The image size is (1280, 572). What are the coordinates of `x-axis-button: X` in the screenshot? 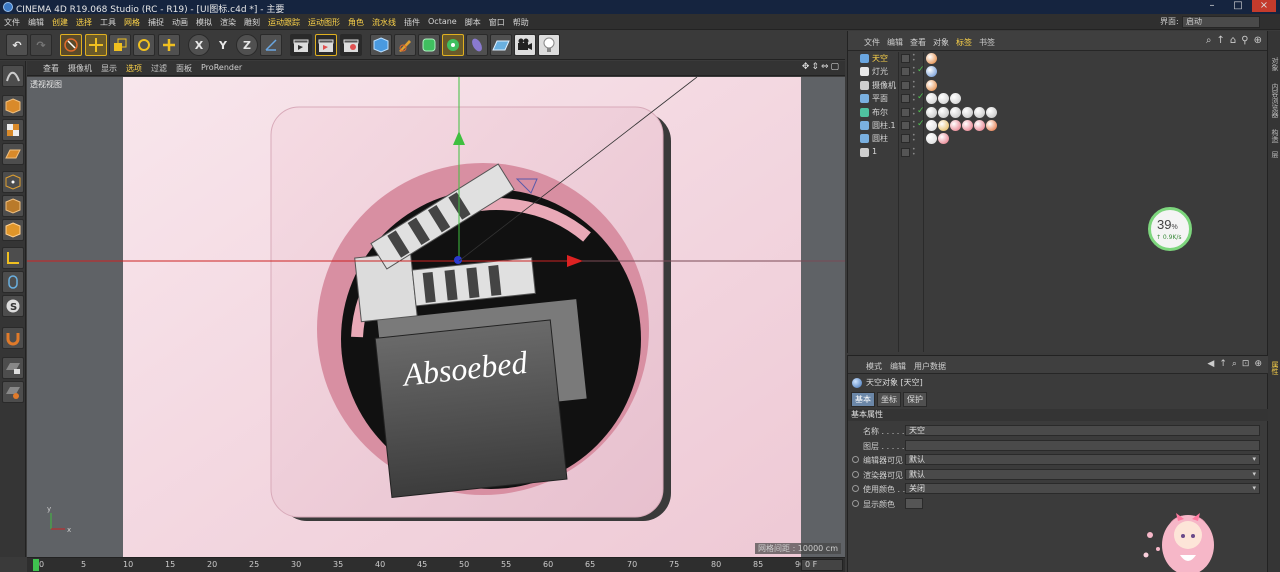 It's located at (199, 45).